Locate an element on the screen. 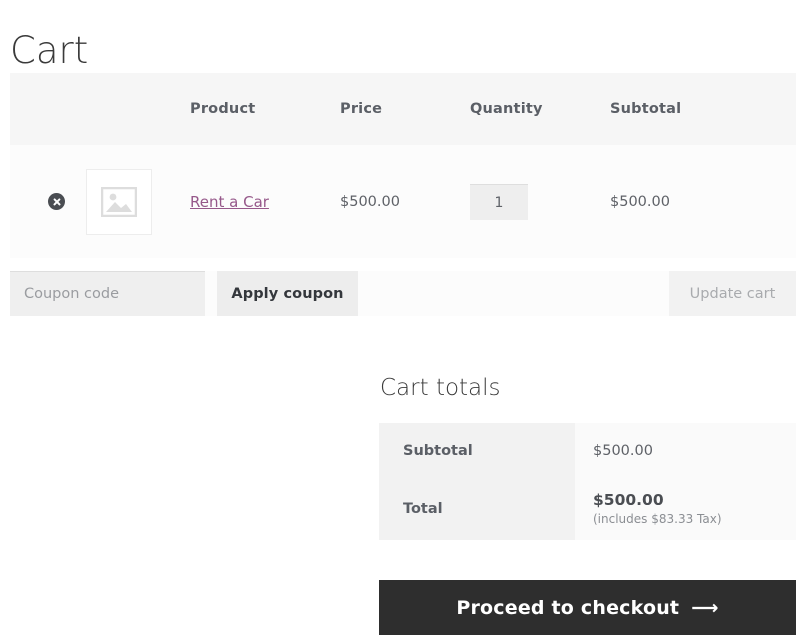 The image size is (800, 635). apply-coupon-button: Apply coupon is located at coordinates (287, 293).